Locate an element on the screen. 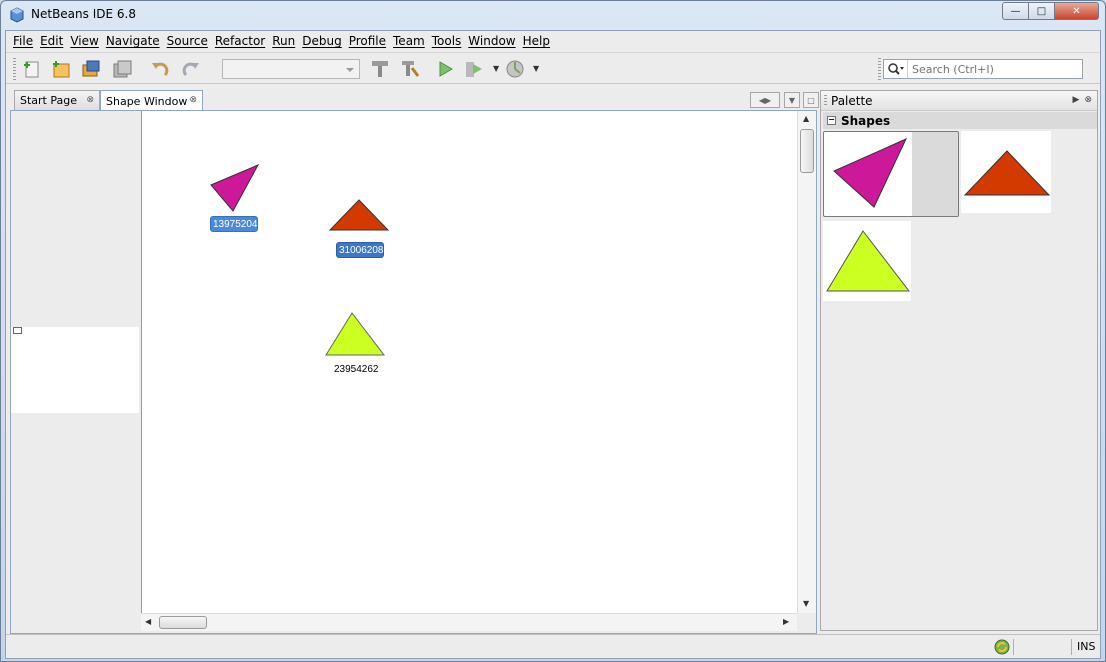 The height and width of the screenshot is (662, 1106). open-project-icon is located at coordinates (91, 69).